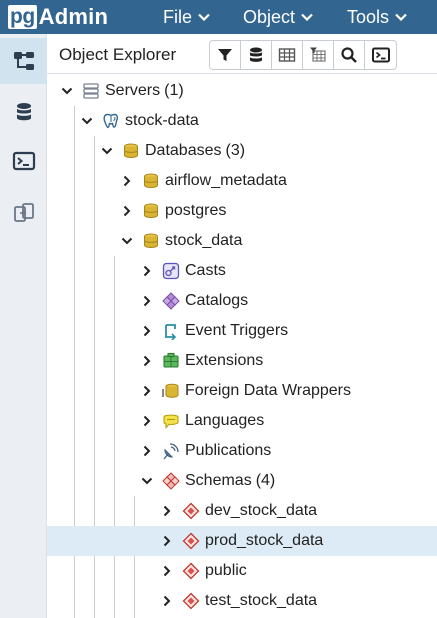 This screenshot has height=618, width=437. What do you see at coordinates (218, 480) in the screenshot?
I see `node-label: Schemas` at bounding box center [218, 480].